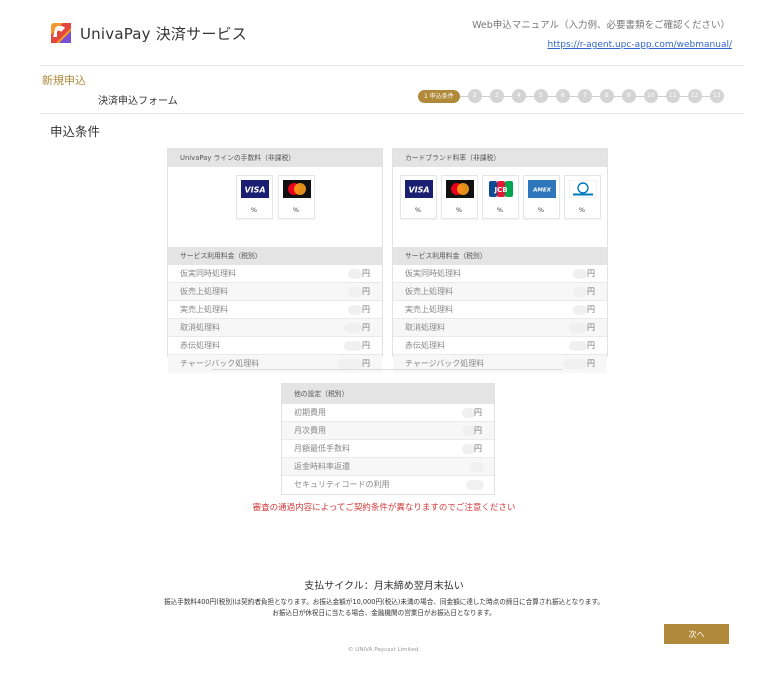 This screenshot has width=768, height=679. Describe the element at coordinates (310, 412) in the screenshot. I see `setting-label: 初期費用` at that location.